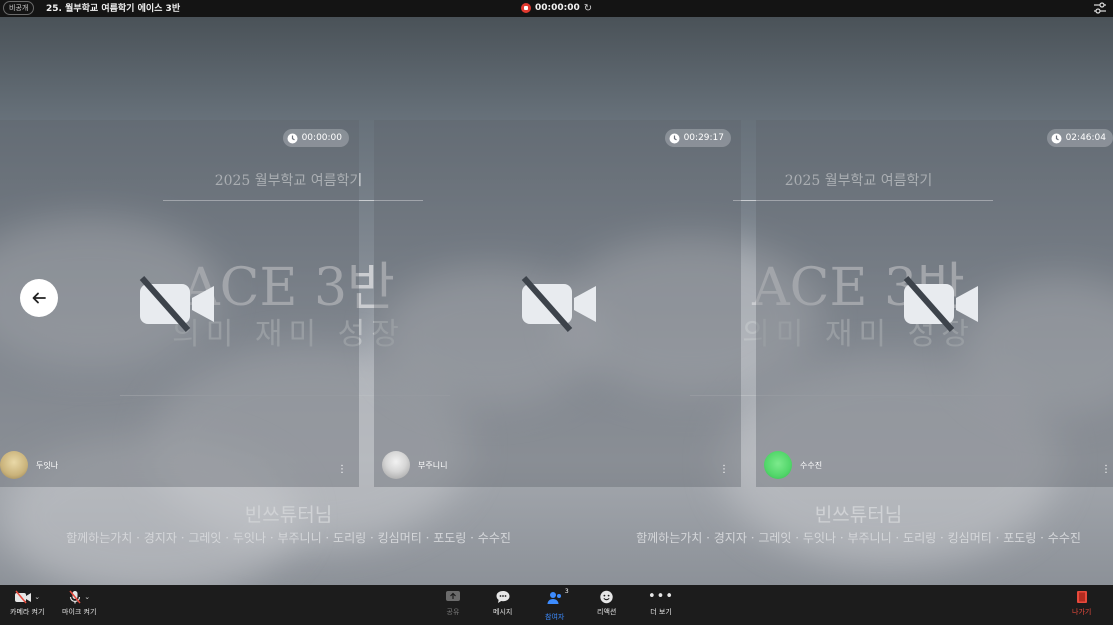  Describe the element at coordinates (321, 138) in the screenshot. I see `timer-text: 00:00:00` at that location.